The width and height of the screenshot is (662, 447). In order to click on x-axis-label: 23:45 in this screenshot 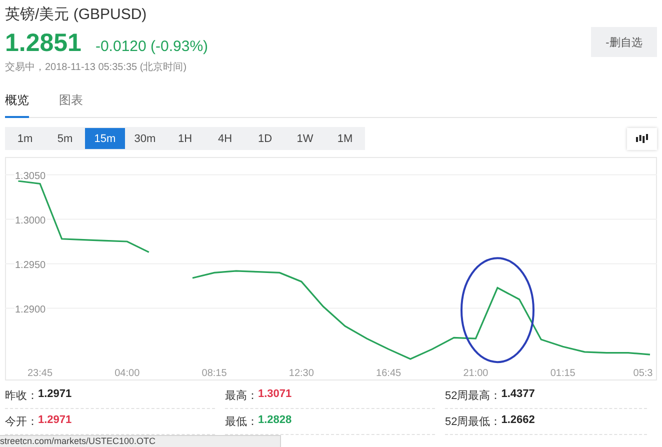, I will do `click(40, 373)`.